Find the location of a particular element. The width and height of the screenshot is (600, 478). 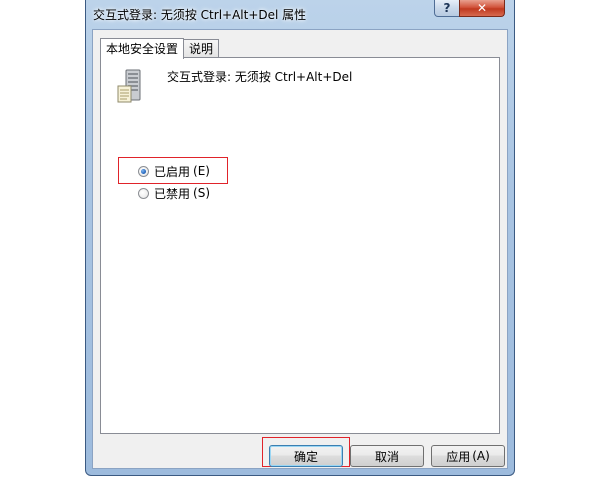

title-bar: 交互式登录: 无须按 Ctrl+Alt+Del 属性 ? ✕ is located at coordinates (300, 14).